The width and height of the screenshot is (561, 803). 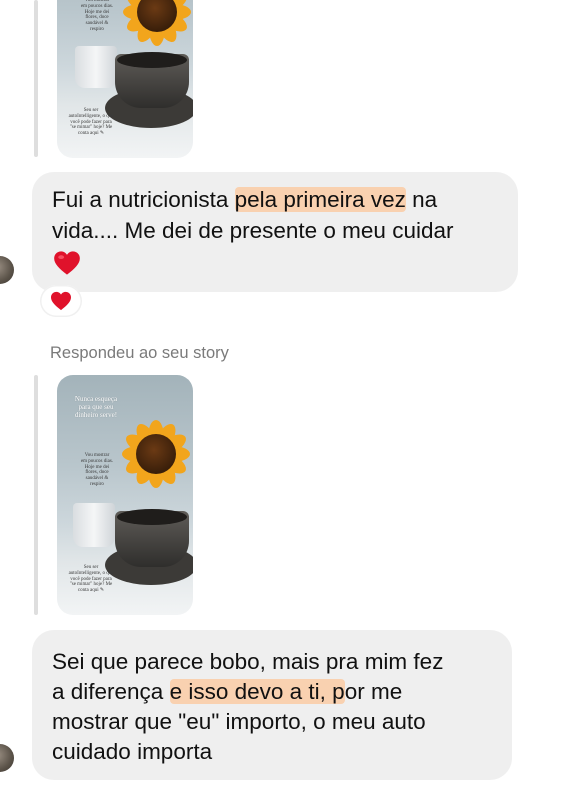 What do you see at coordinates (143, 199) in the screenshot?
I see `message-1-text-before: Fui a nutricionista` at bounding box center [143, 199].